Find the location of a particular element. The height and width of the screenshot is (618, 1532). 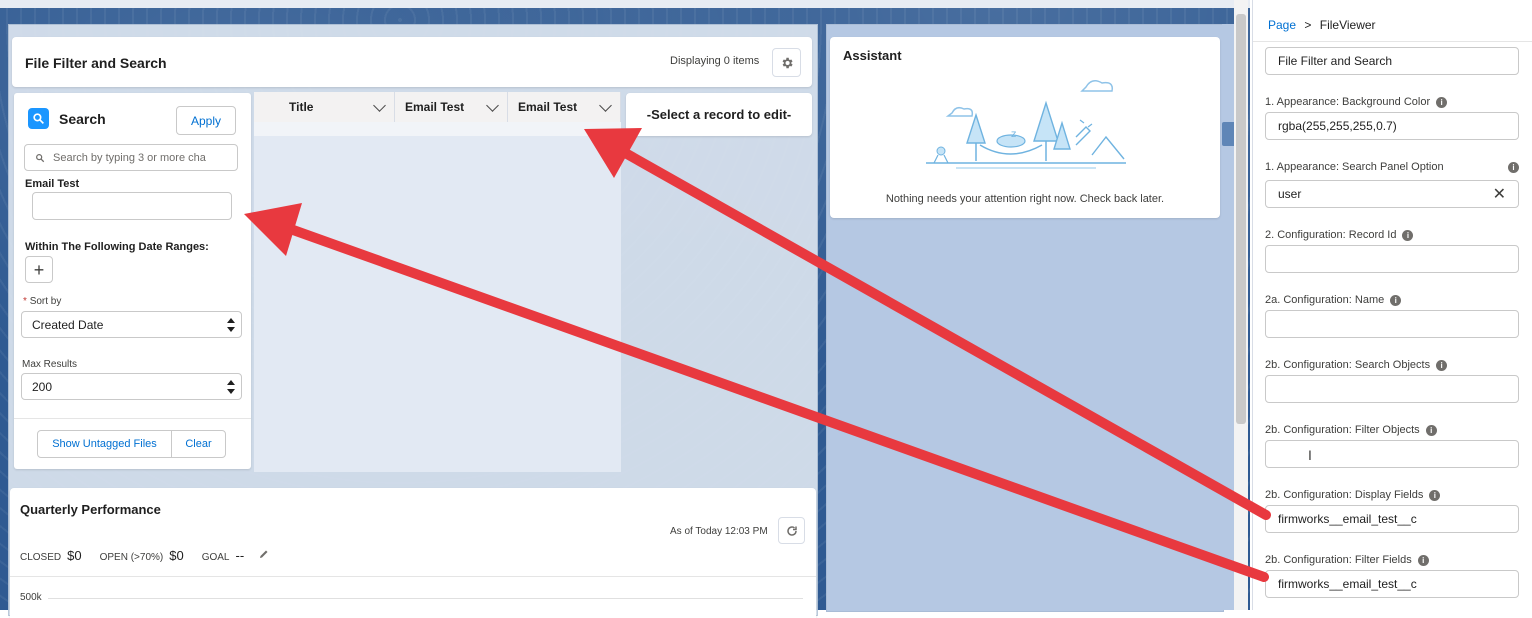

record-id-field is located at coordinates (1392, 259).